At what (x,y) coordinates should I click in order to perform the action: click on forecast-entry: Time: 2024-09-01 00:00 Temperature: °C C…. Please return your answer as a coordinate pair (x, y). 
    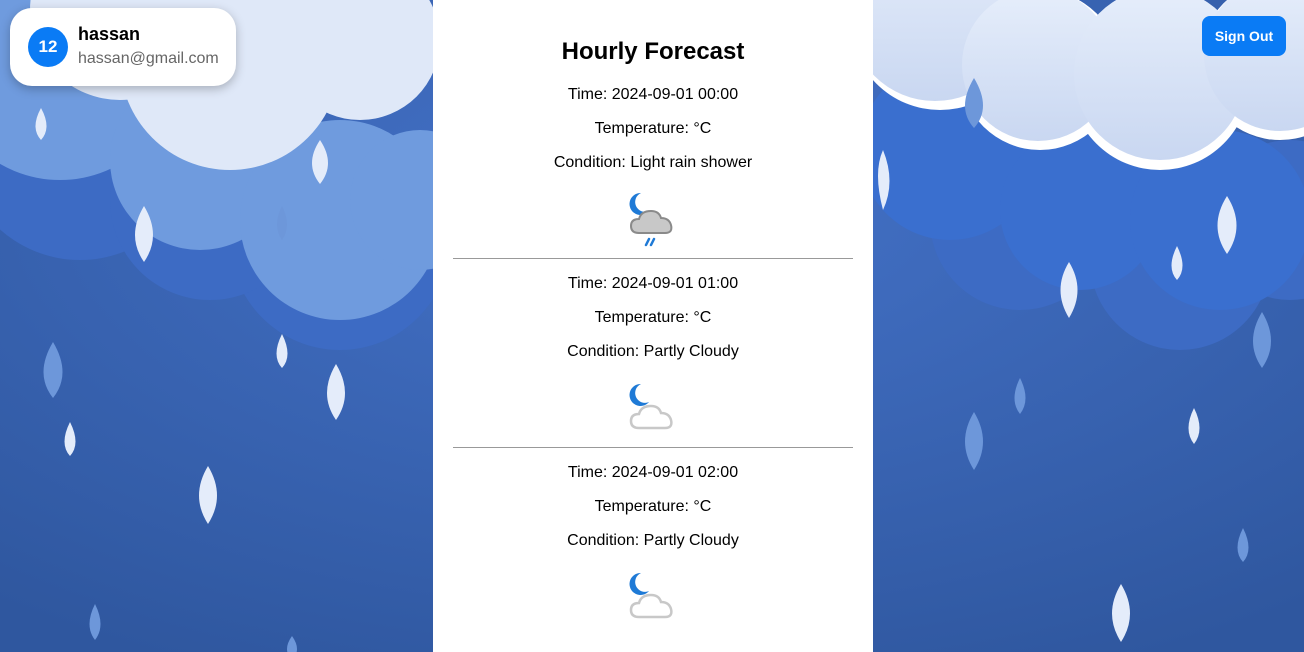
    Looking at the image, I should click on (653, 168).